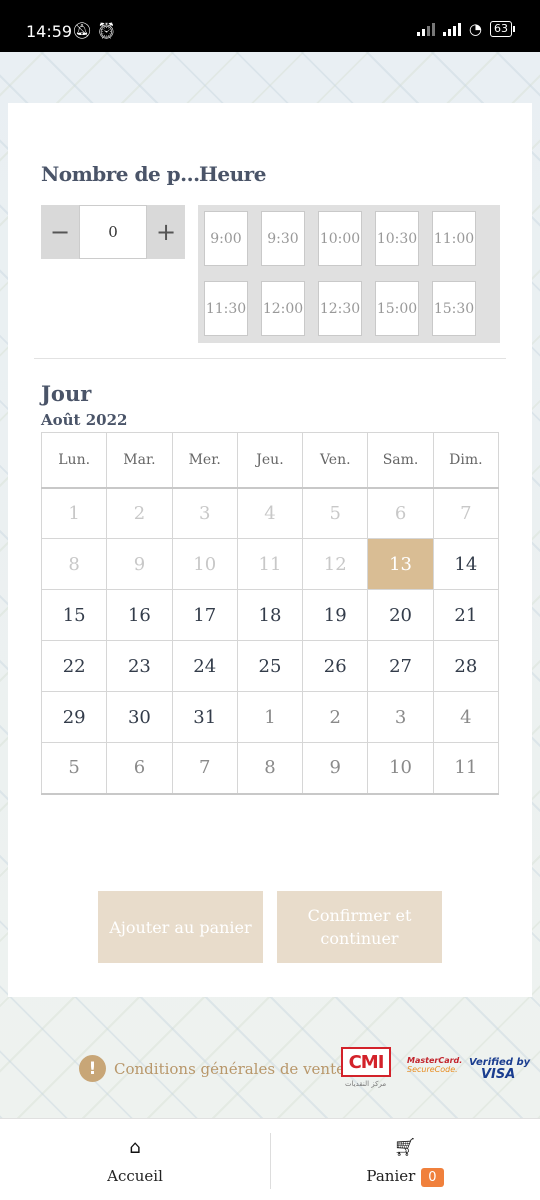 This screenshot has width=540, height=1200. I want to click on calendar-day: 16, so click(139, 615).